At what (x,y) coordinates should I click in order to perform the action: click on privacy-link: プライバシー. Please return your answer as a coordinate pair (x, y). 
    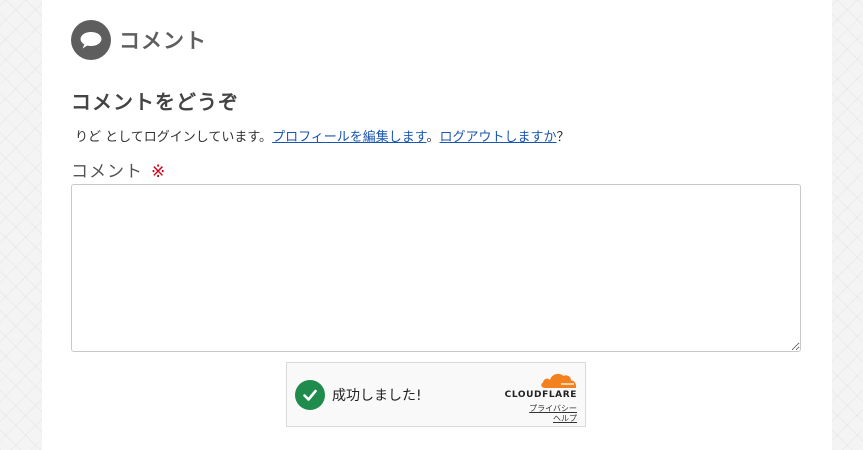
    Looking at the image, I should click on (553, 409).